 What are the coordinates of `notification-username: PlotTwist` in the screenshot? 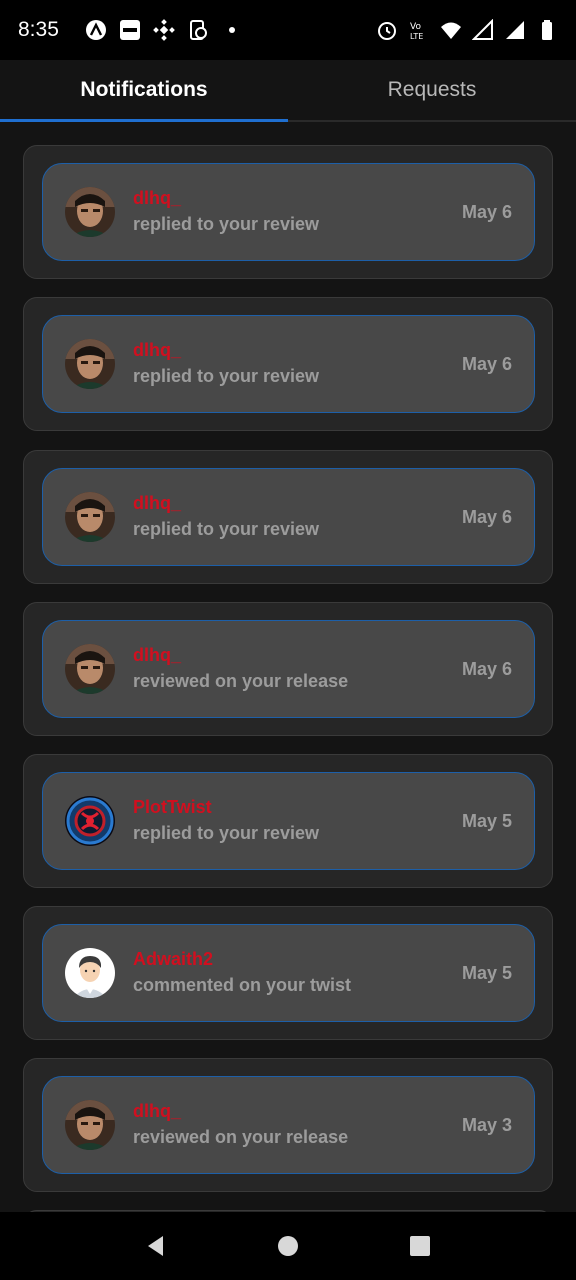 It's located at (297, 807).